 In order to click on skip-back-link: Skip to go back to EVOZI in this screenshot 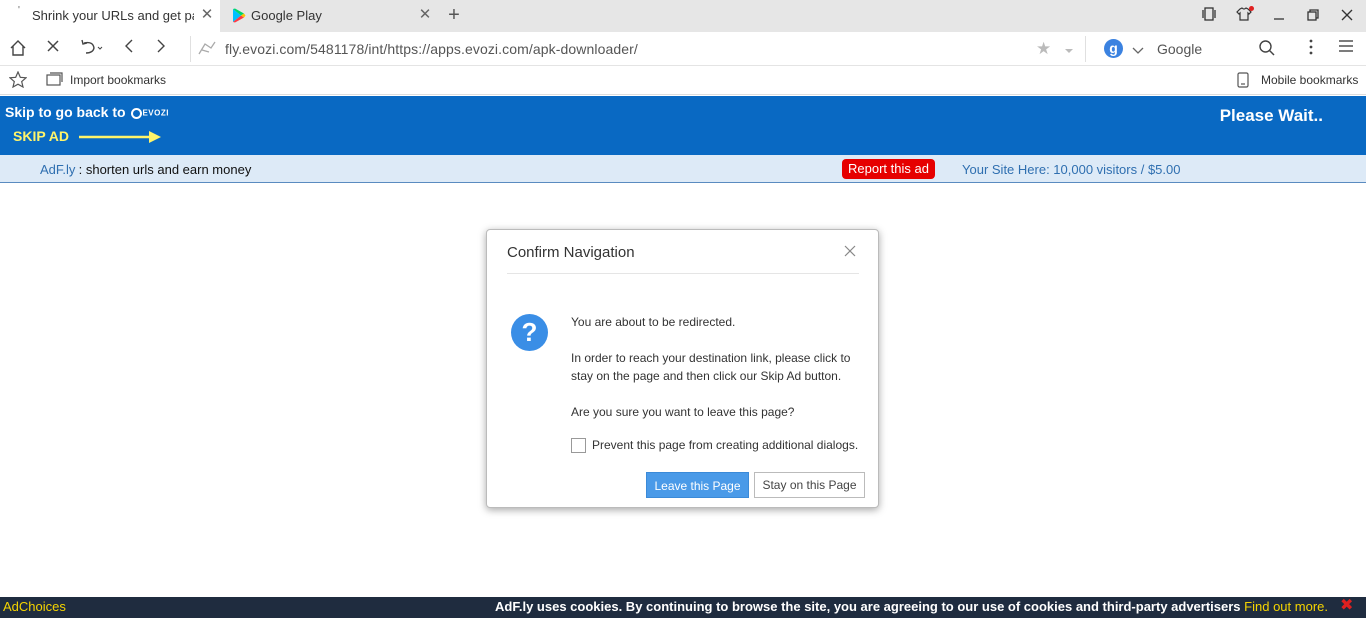, I will do `click(87, 112)`.